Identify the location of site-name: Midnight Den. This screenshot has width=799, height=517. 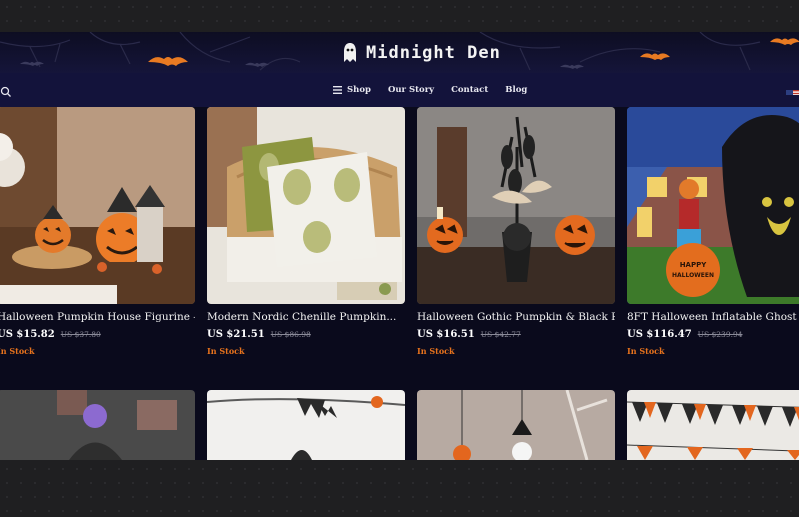
(433, 53).